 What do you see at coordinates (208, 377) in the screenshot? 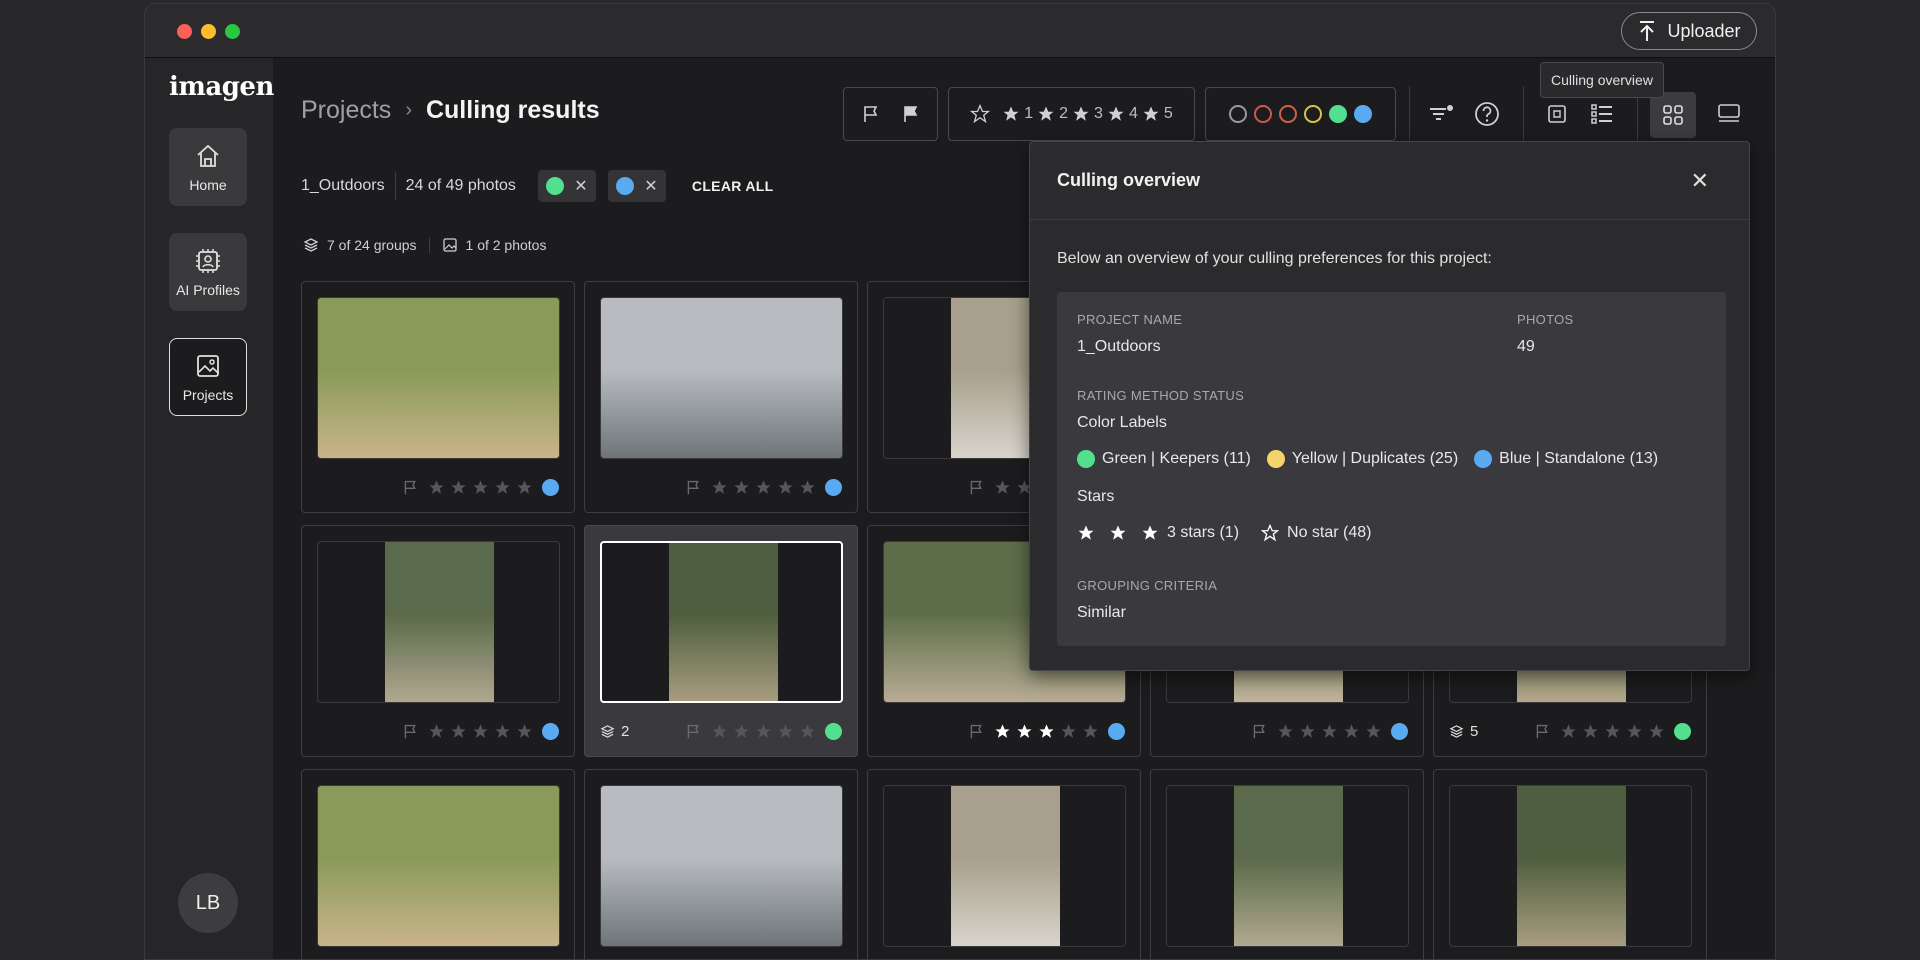
I see `sidebar-item-projects: Projects` at bounding box center [208, 377].